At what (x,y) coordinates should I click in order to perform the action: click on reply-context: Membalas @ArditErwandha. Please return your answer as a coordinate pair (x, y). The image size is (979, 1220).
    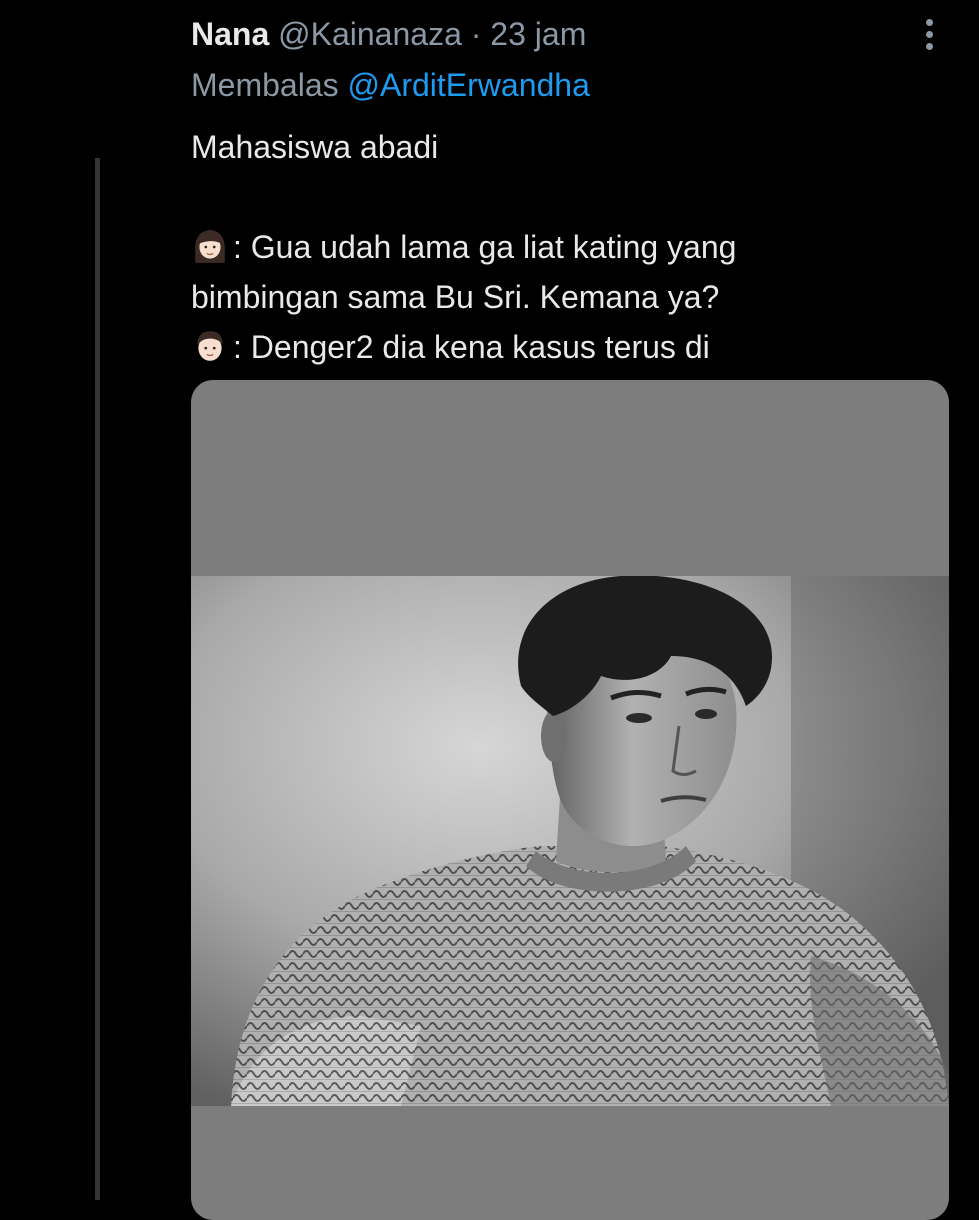
    Looking at the image, I should click on (390, 85).